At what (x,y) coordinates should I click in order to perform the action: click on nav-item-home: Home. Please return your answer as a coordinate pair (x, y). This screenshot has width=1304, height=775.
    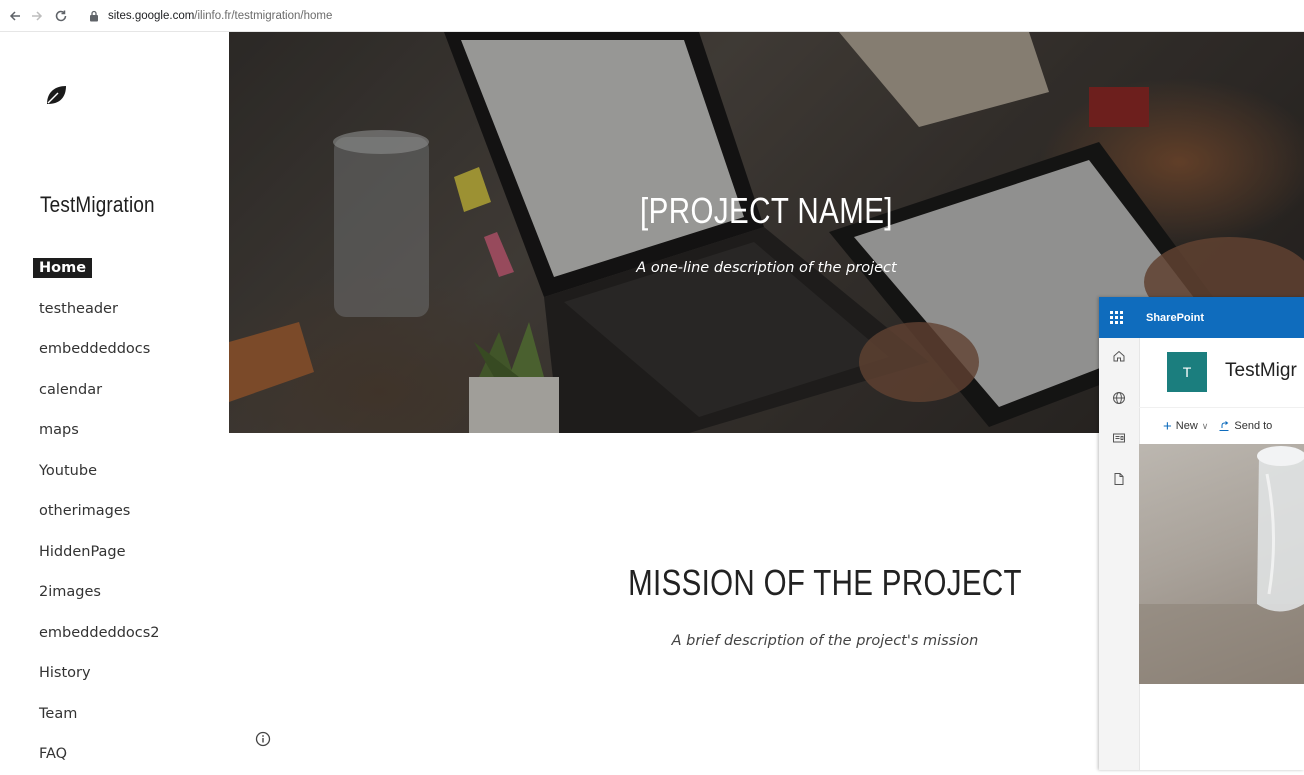
    Looking at the image, I should click on (99, 268).